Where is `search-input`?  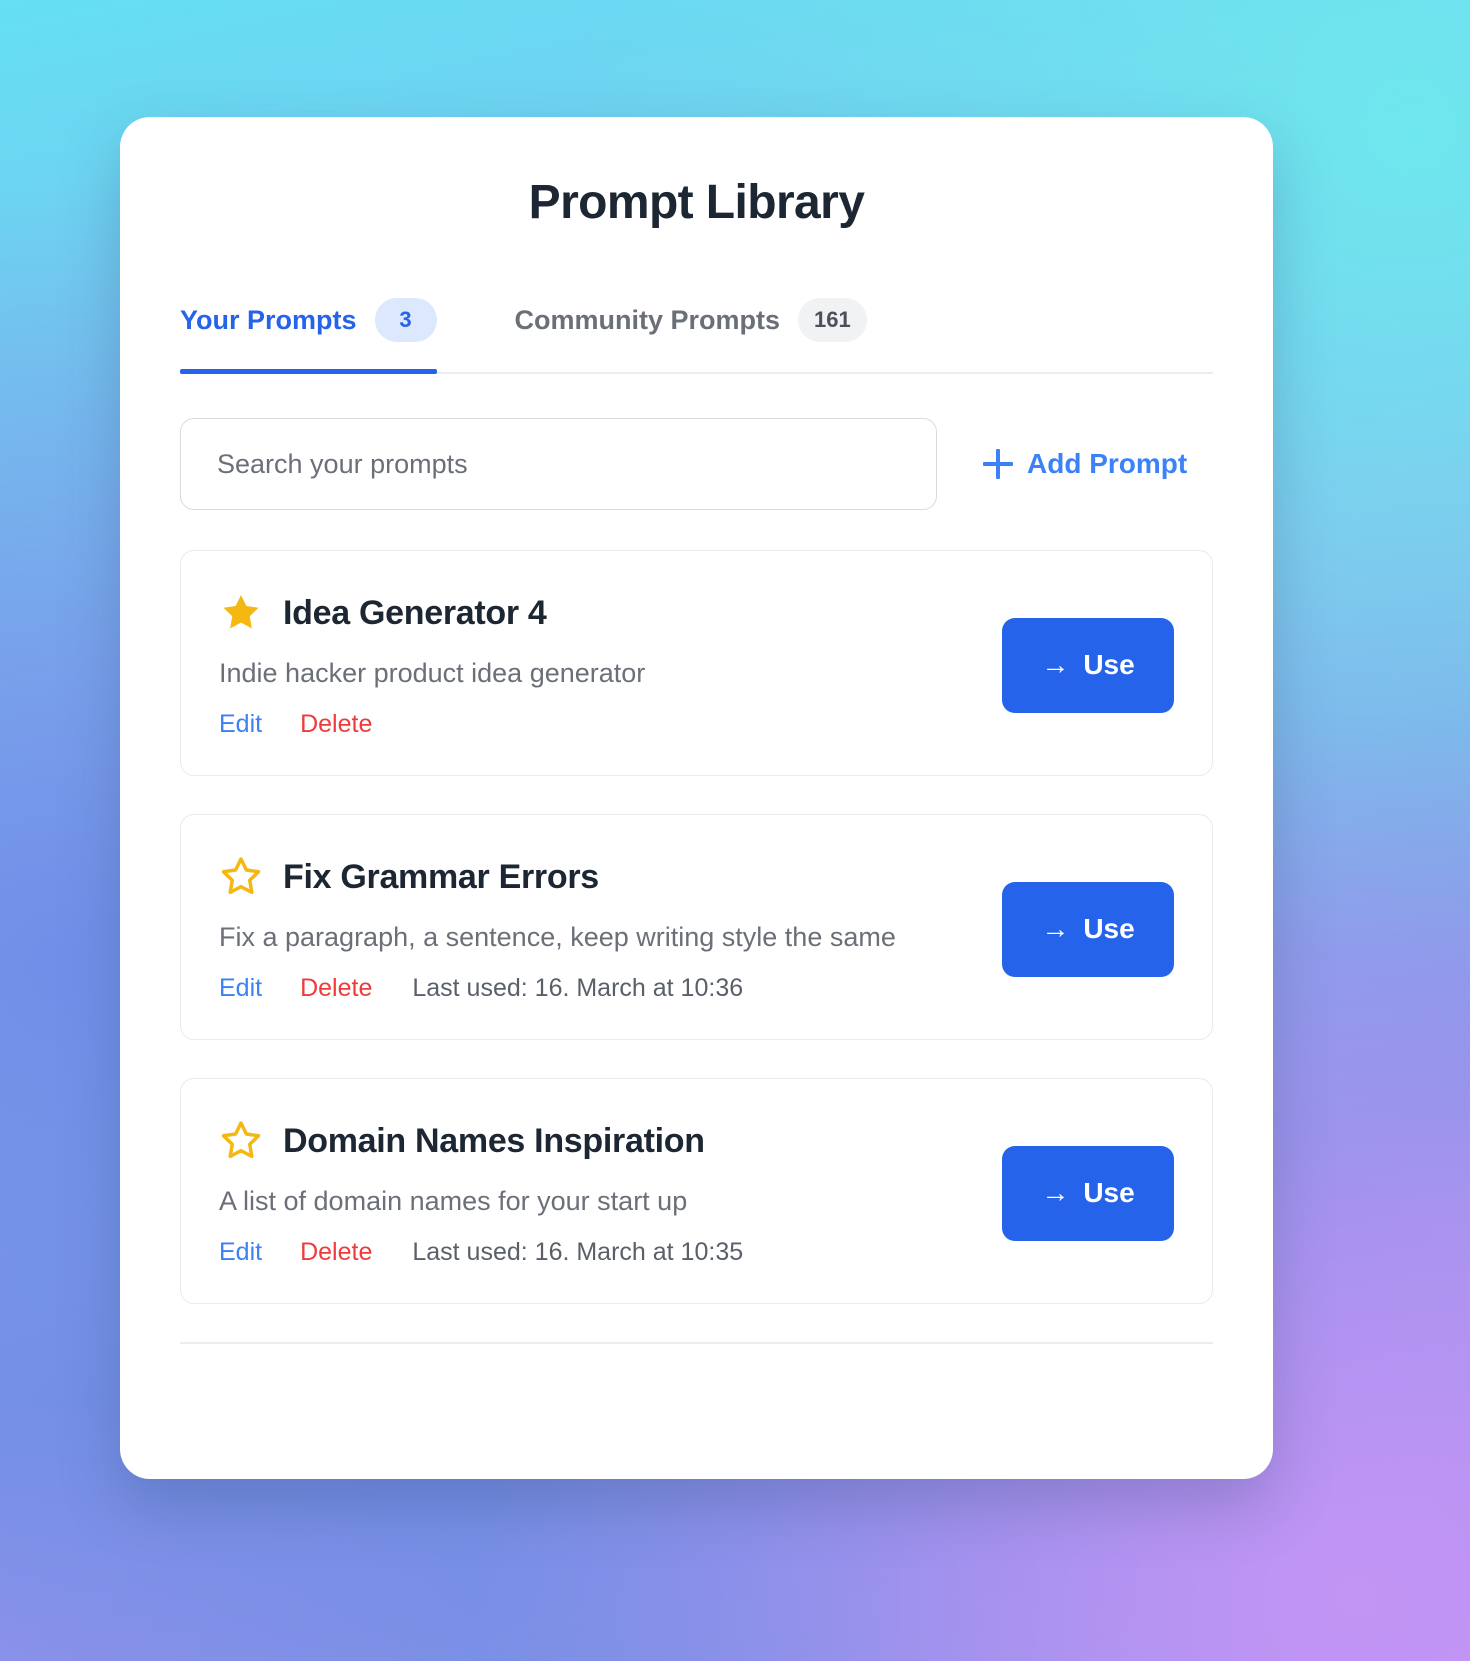 search-input is located at coordinates (558, 464).